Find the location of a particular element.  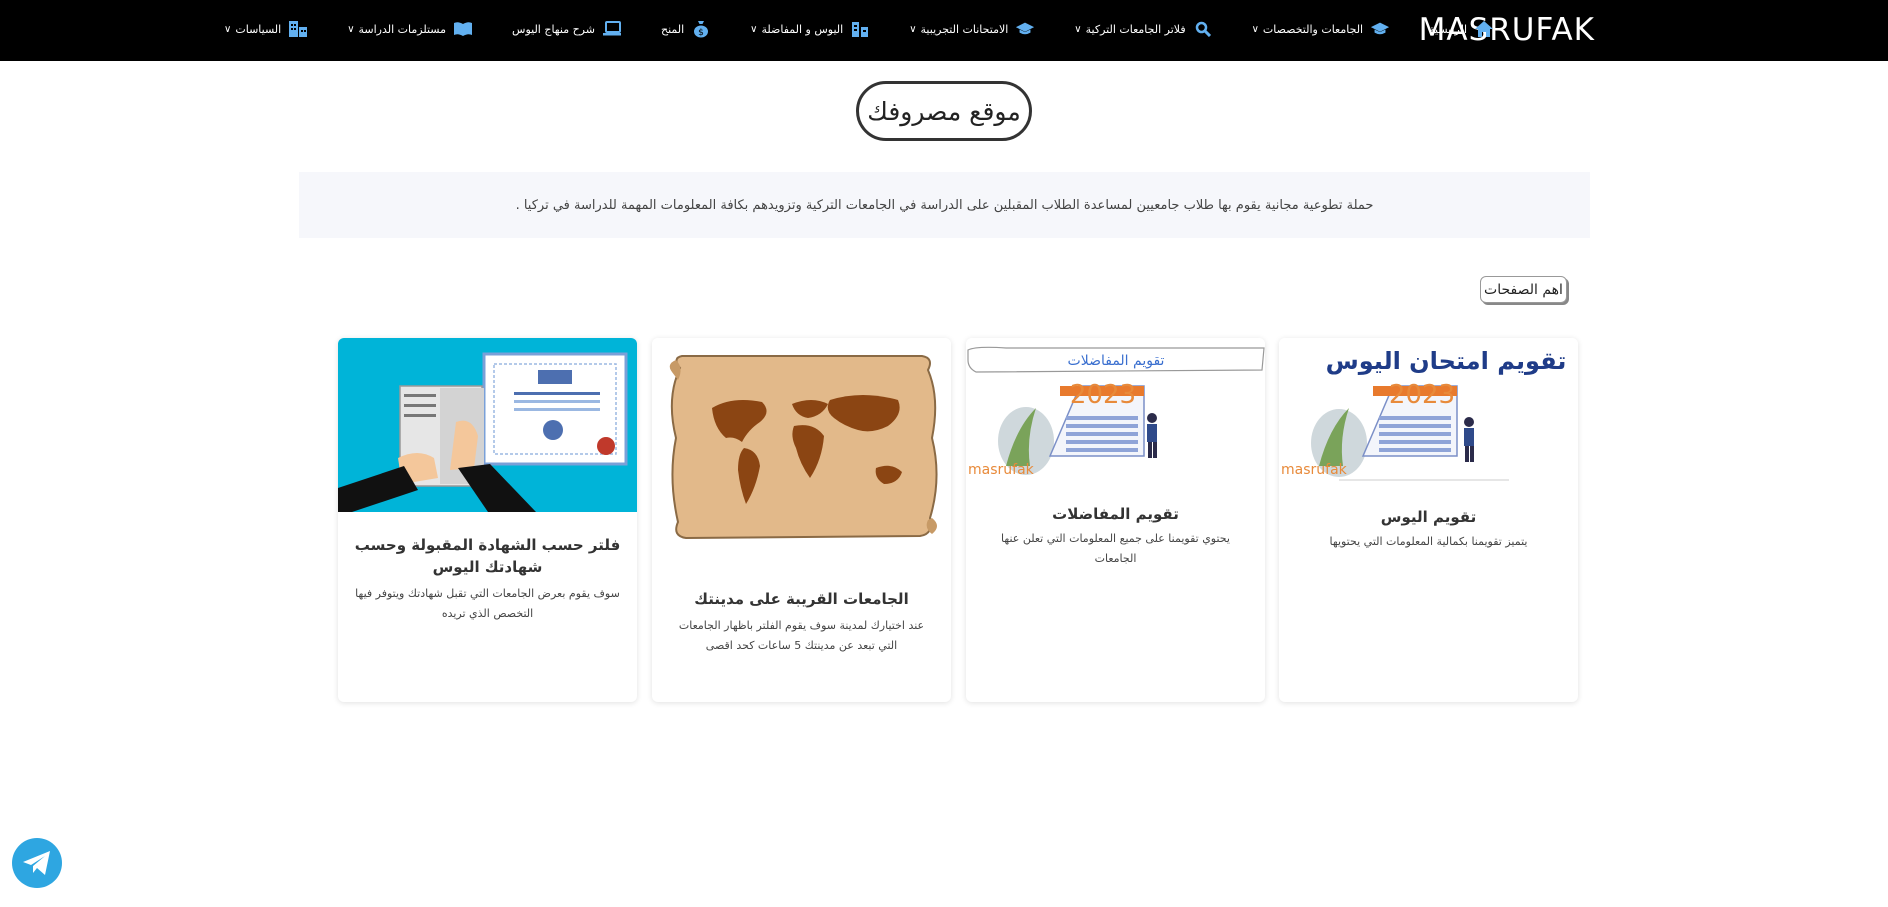

money-bag-icon: $ is located at coordinates (701, 29).